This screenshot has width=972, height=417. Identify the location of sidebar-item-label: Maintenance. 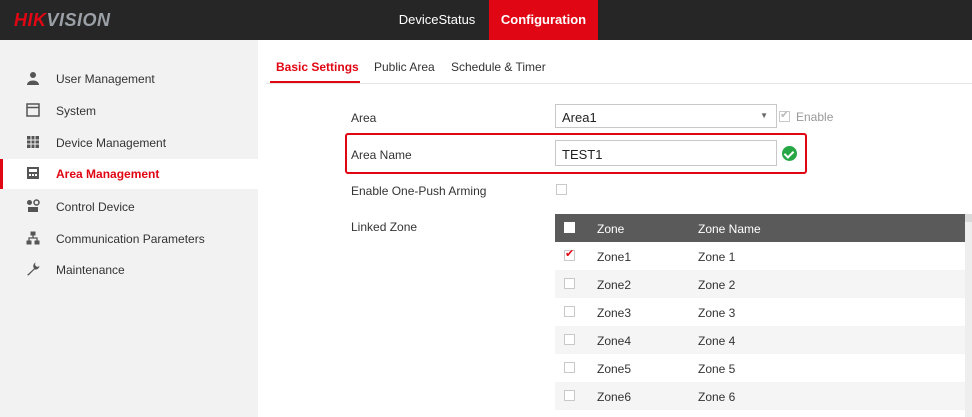
(90, 270).